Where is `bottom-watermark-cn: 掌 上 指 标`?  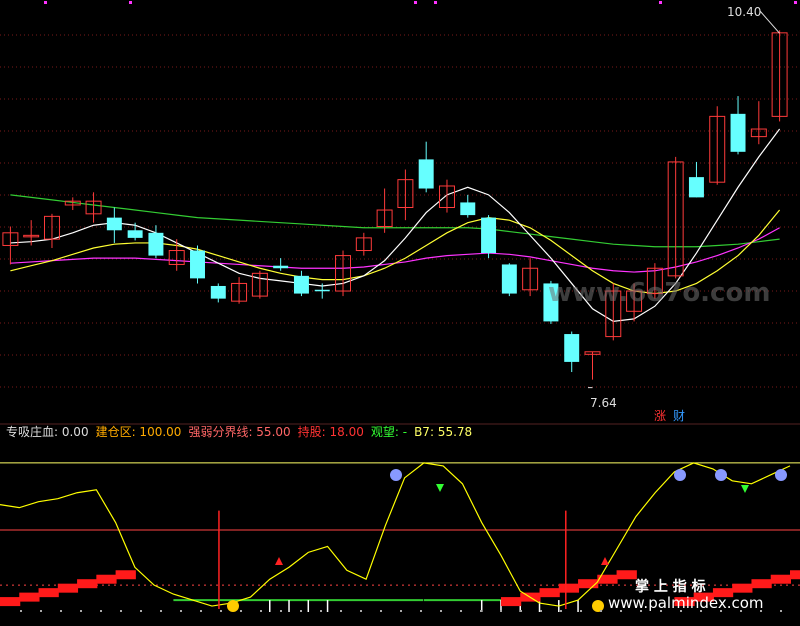
bottom-watermark-cn: 掌 上 指 标 is located at coordinates (670, 586).